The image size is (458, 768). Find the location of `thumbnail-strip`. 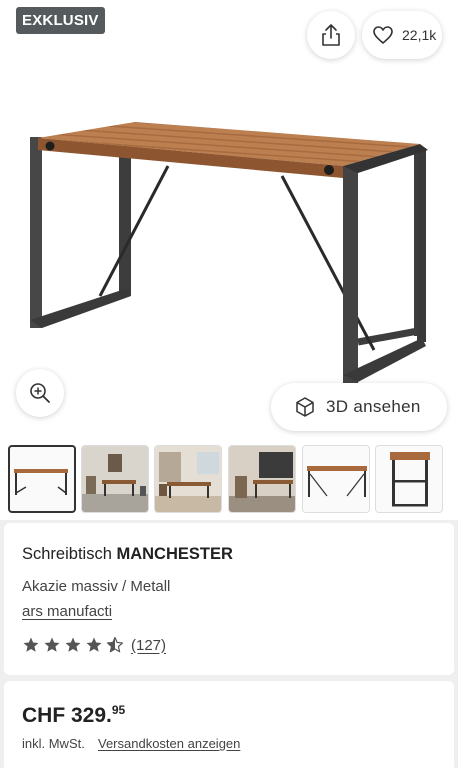

thumbnail-strip is located at coordinates (229, 478).